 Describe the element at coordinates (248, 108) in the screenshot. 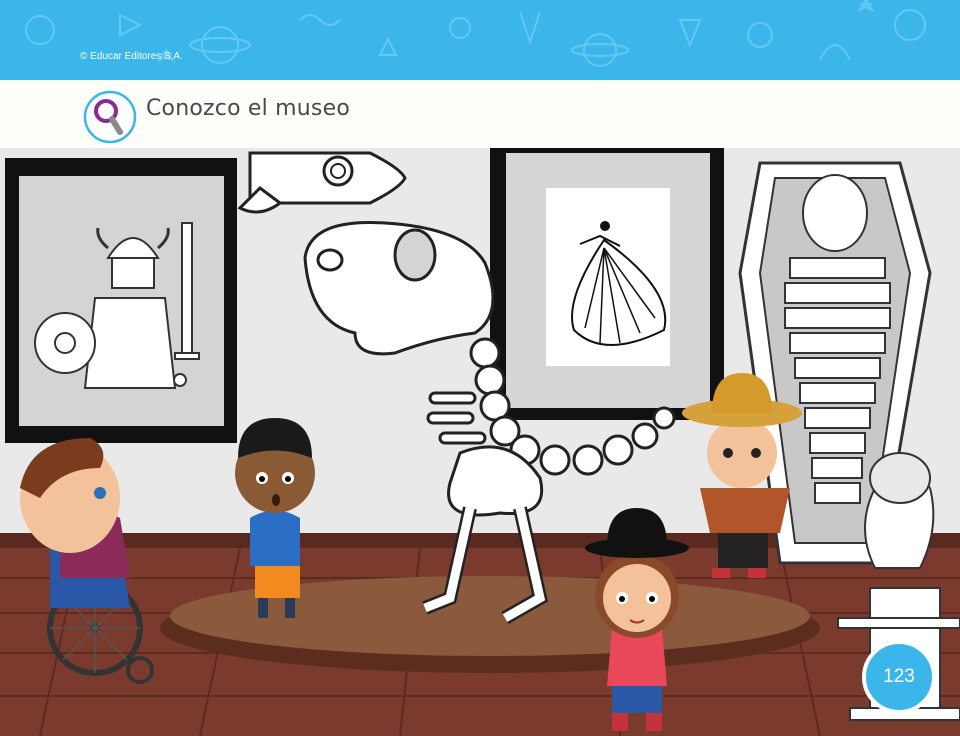

I see `section-title: Conozco el museo` at that location.